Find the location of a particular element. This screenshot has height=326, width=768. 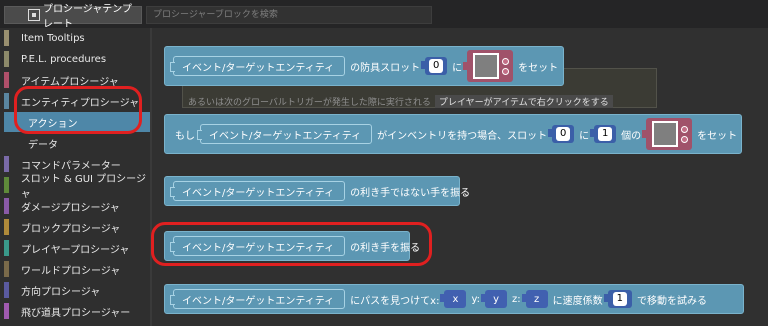

count-value: 1 is located at coordinates (605, 134).